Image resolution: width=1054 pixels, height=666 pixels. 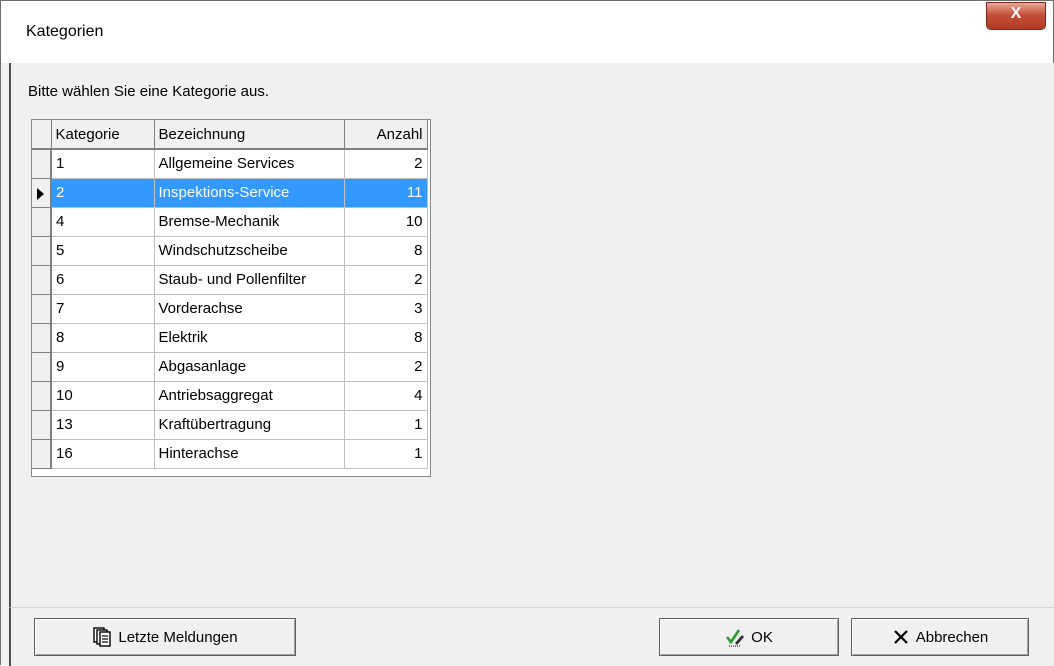 I want to click on cell-anzahl: 10, so click(x=386, y=222).